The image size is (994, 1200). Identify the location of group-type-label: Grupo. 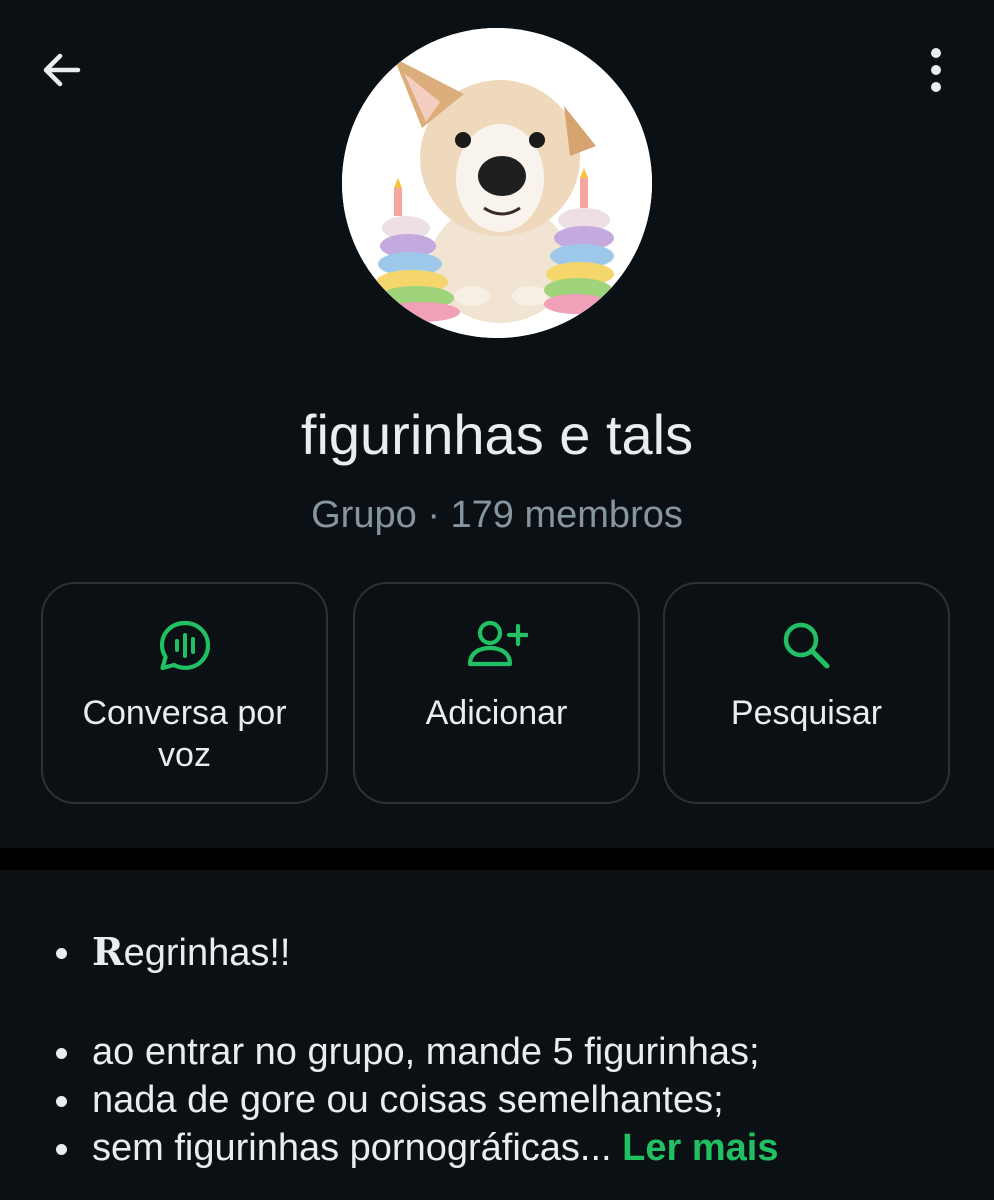
(364, 515).